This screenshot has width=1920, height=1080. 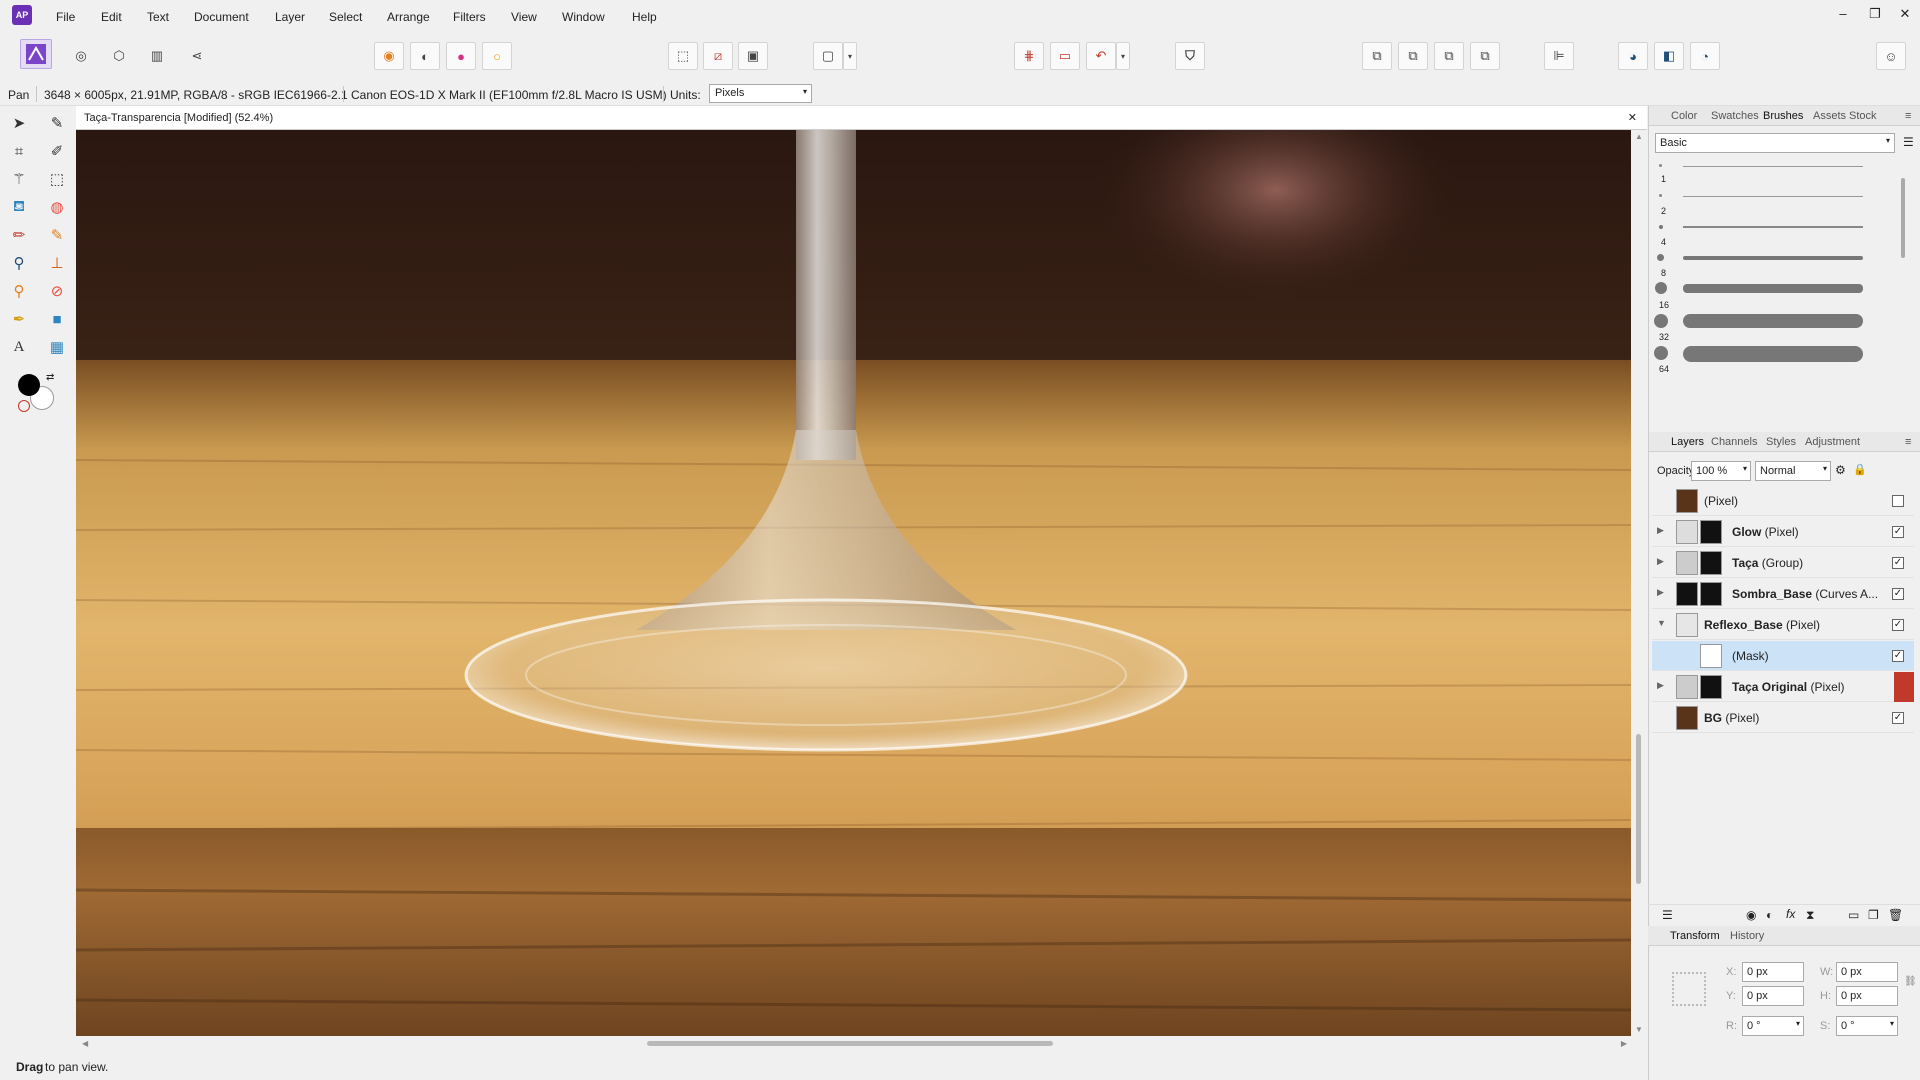 What do you see at coordinates (497, 56) in the screenshot?
I see `auto-white-balance-button: ○` at bounding box center [497, 56].